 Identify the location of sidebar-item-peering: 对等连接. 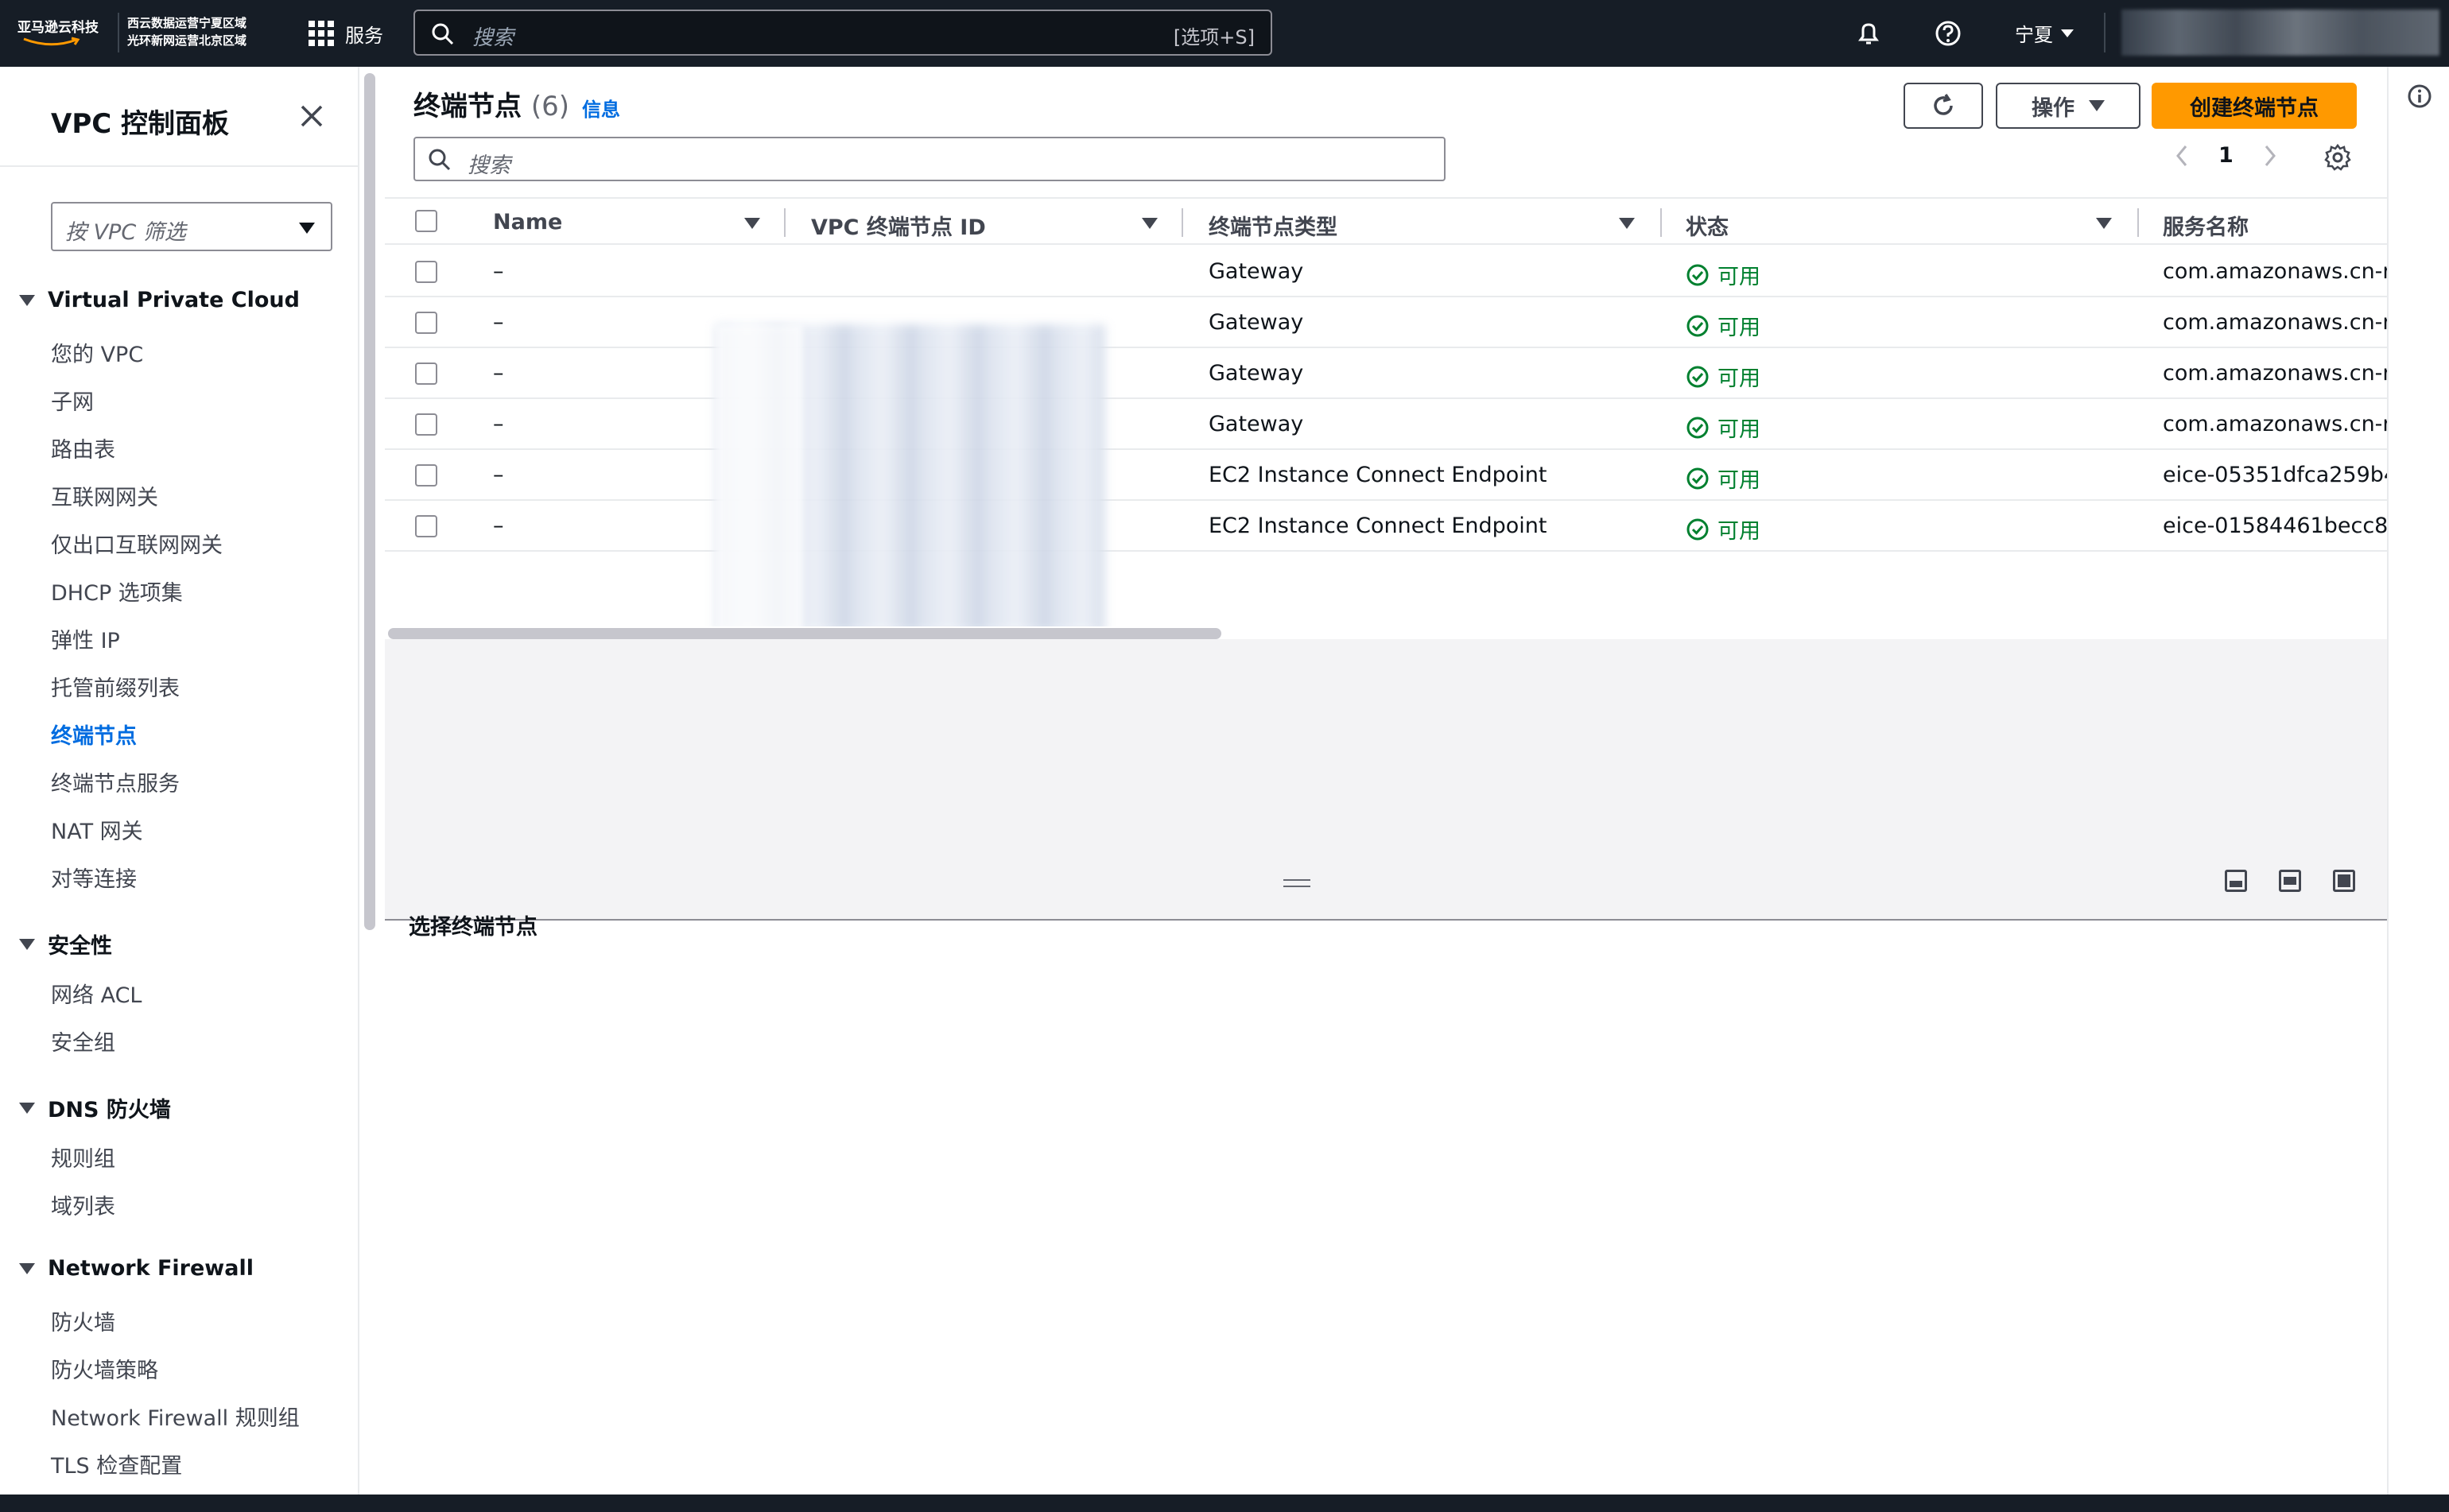
(94, 878).